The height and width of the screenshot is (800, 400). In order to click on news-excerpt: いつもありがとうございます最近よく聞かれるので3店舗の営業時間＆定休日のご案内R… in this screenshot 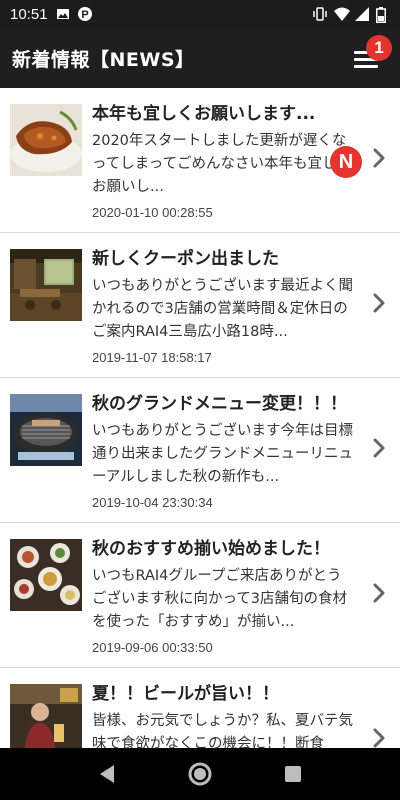, I will do `click(222, 309)`.